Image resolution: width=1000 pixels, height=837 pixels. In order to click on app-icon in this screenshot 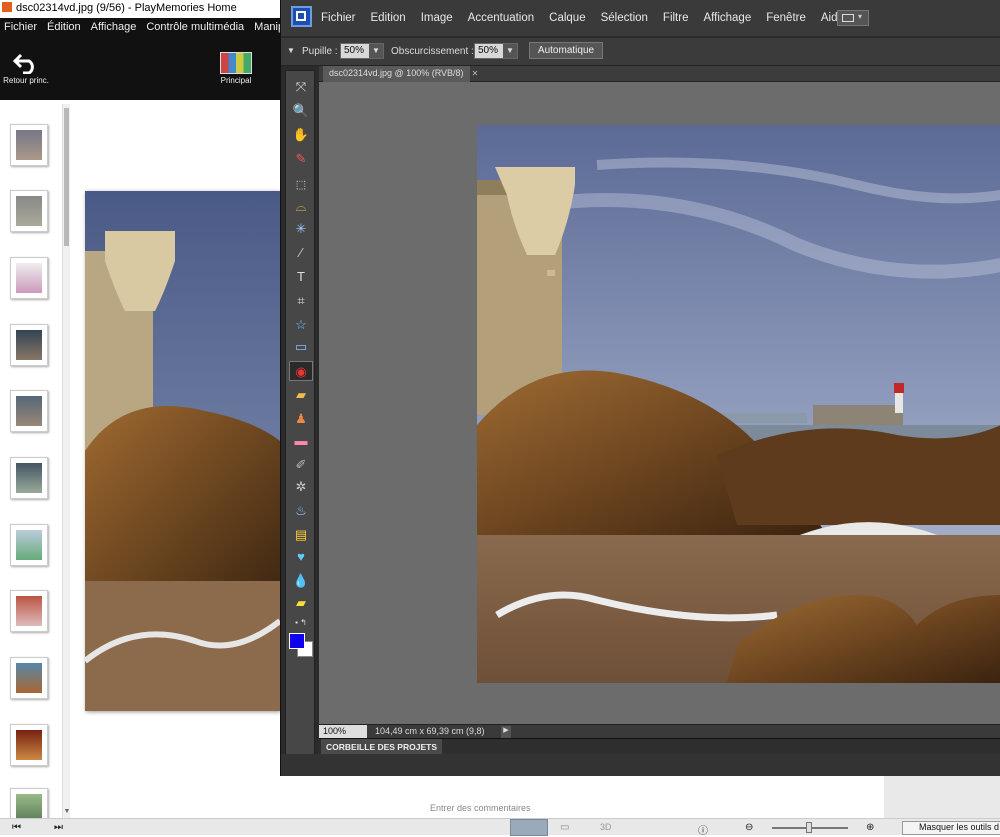, I will do `click(7, 7)`.